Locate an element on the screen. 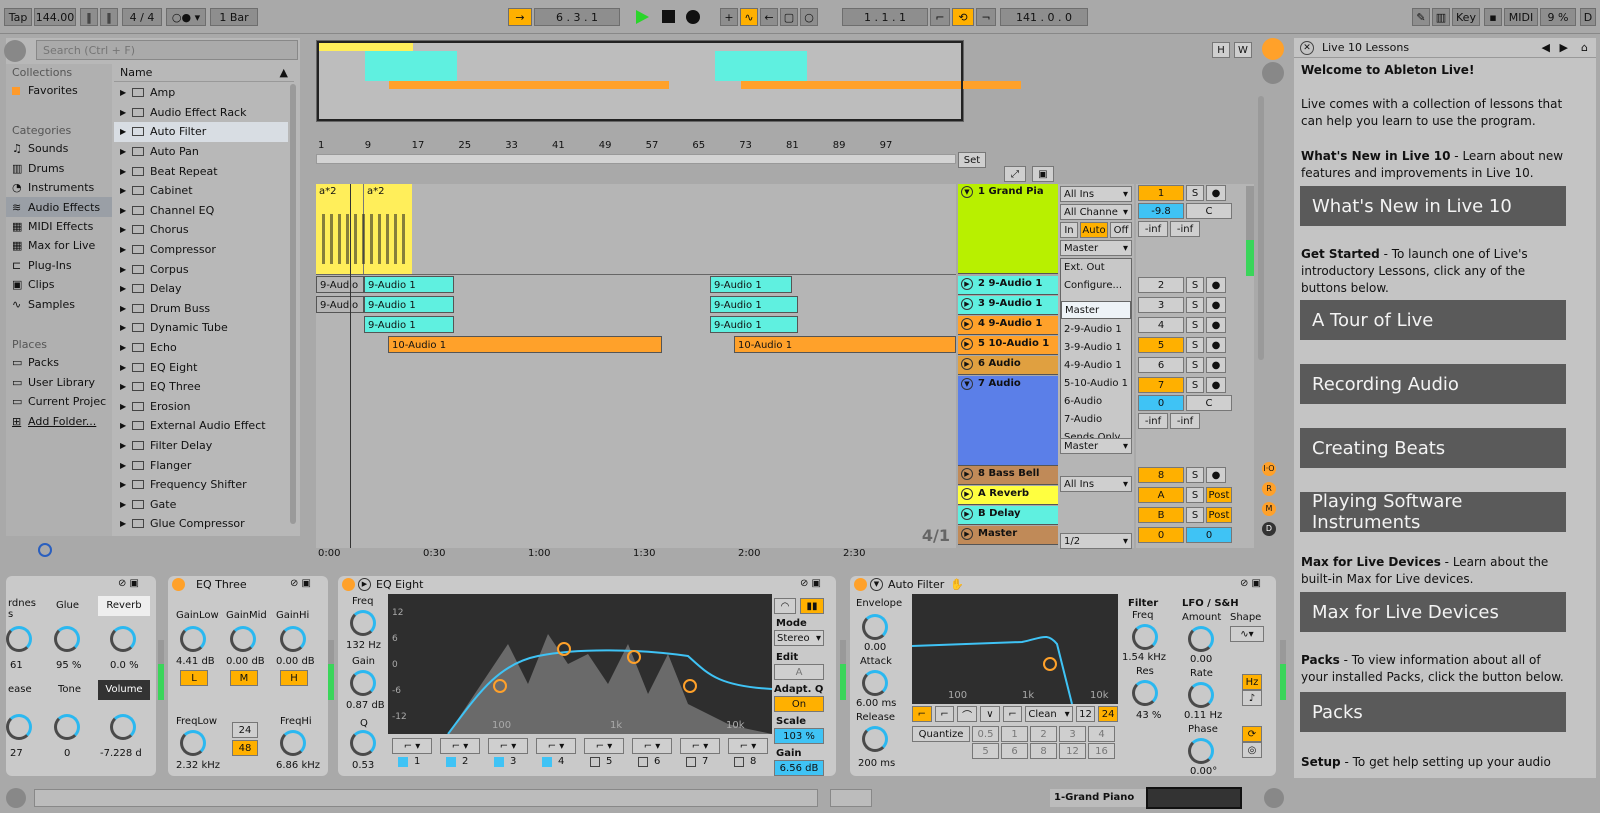 The width and height of the screenshot is (1600, 813). audio-clip-short-1: 9-Audio is located at coordinates (340, 284).